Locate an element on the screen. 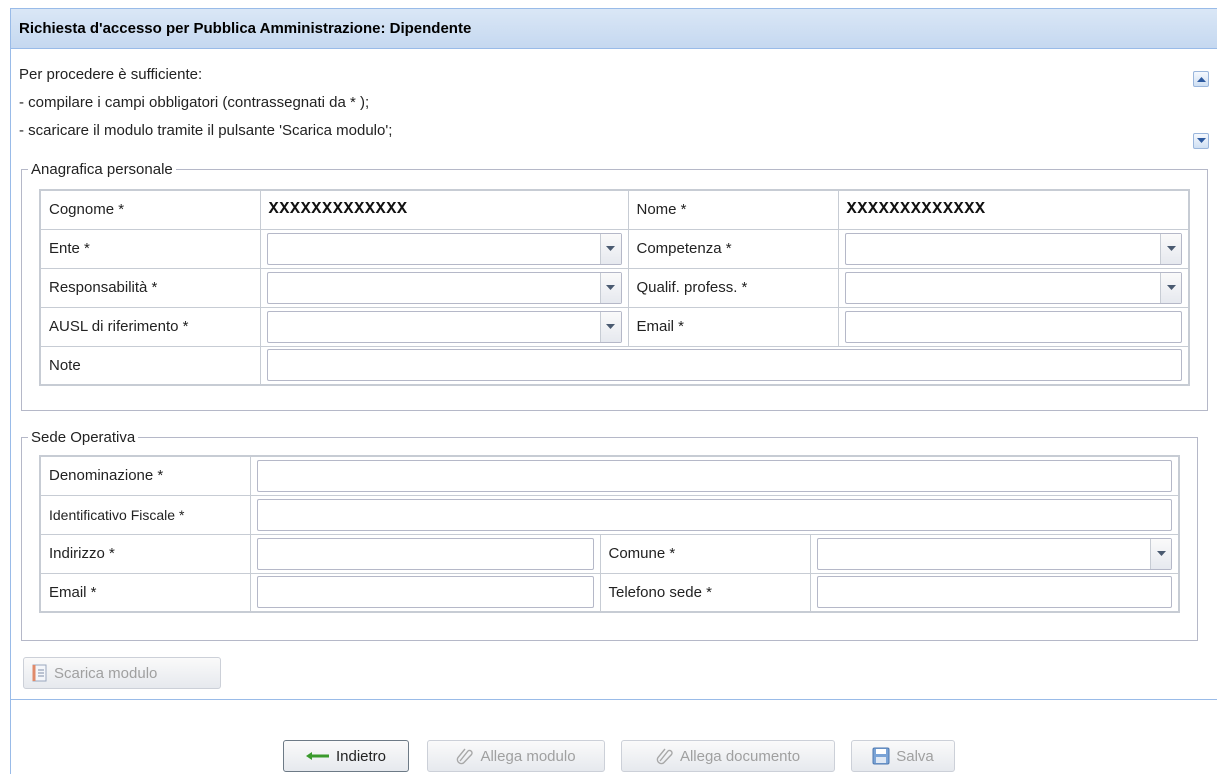  scroll-down-button is located at coordinates (1201, 141).